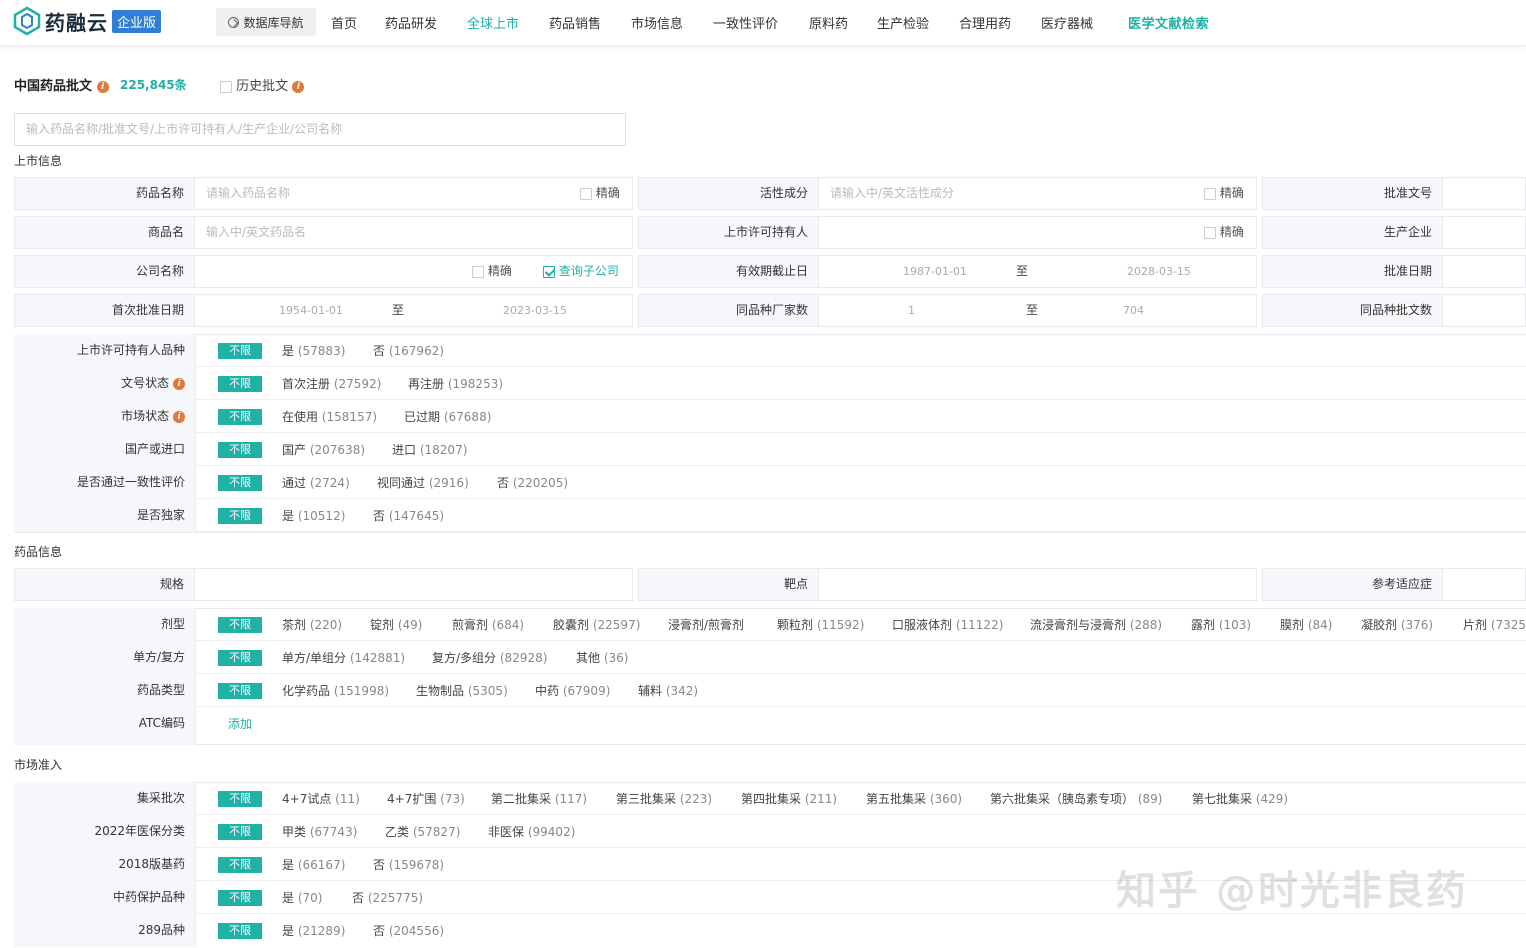 Image resolution: width=1526 pixels, height=948 pixels. I want to click on filter-option: 片剂 (73252, so click(1494, 624).